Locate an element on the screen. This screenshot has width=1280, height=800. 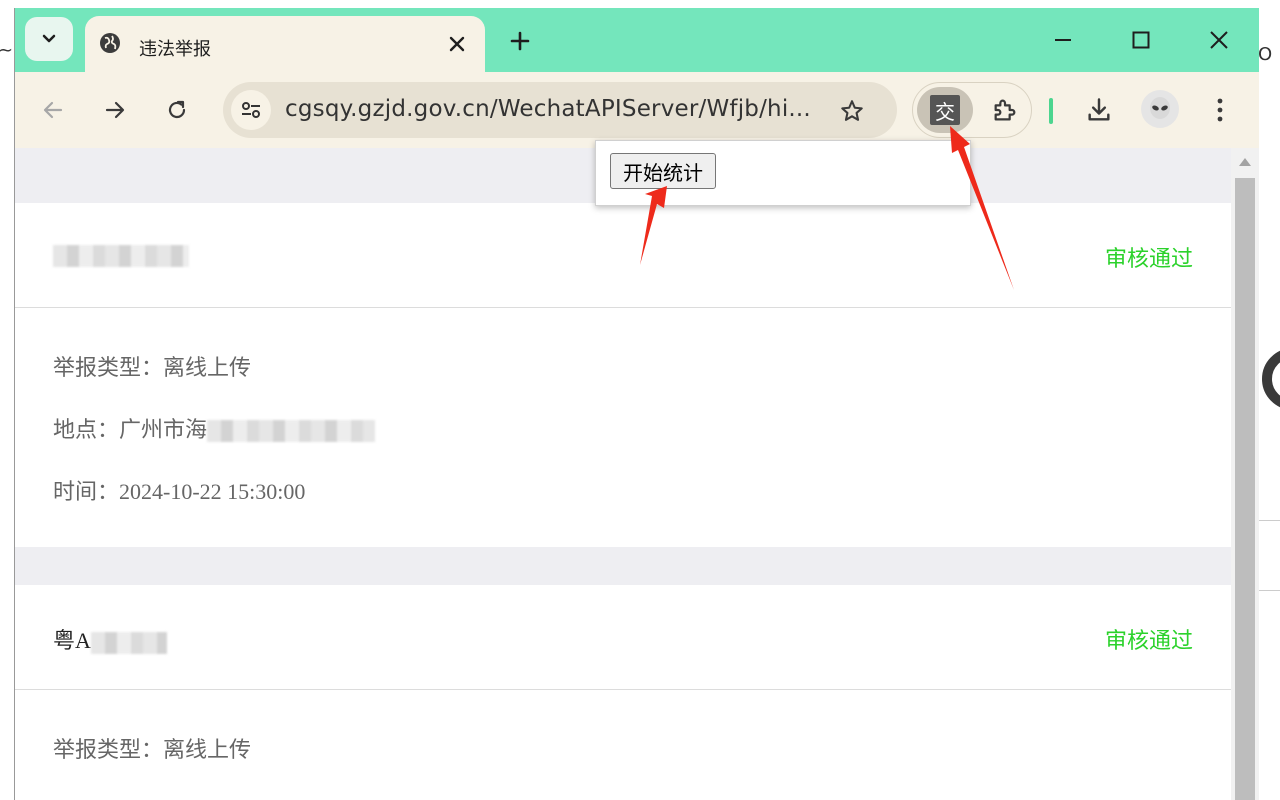
download-icon is located at coordinates (1099, 109).